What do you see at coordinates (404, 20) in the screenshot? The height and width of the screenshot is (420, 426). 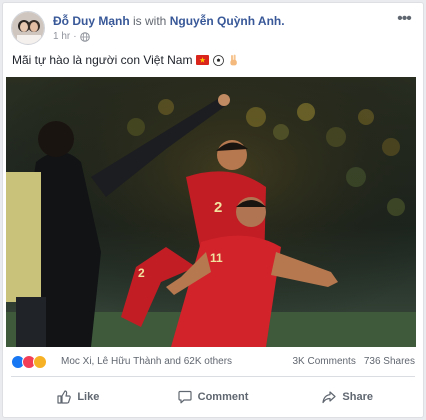 I see `more-options-button: •••` at bounding box center [404, 20].